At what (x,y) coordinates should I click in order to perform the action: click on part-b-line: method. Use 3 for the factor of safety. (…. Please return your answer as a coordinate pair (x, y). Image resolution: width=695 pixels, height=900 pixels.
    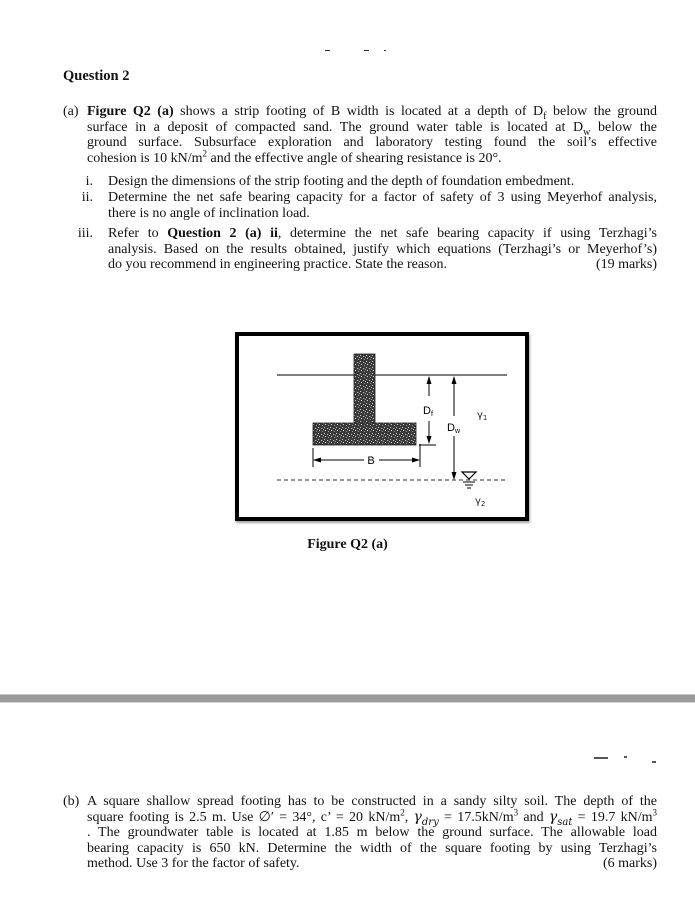
    Looking at the image, I should click on (372, 864).